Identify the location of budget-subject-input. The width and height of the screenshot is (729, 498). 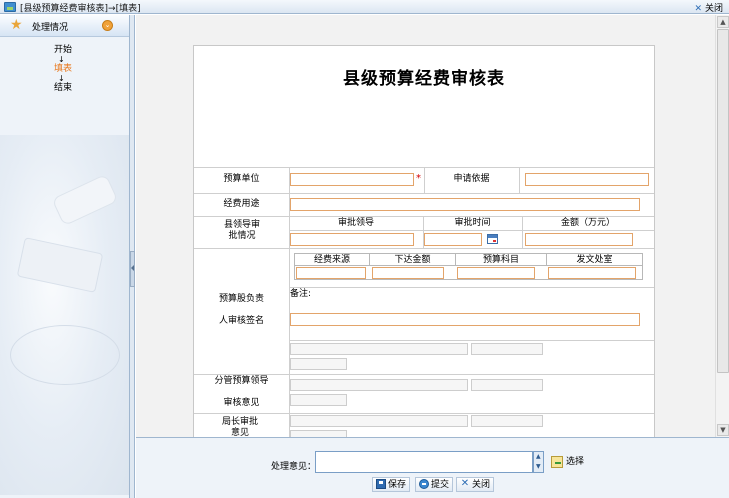
(496, 273).